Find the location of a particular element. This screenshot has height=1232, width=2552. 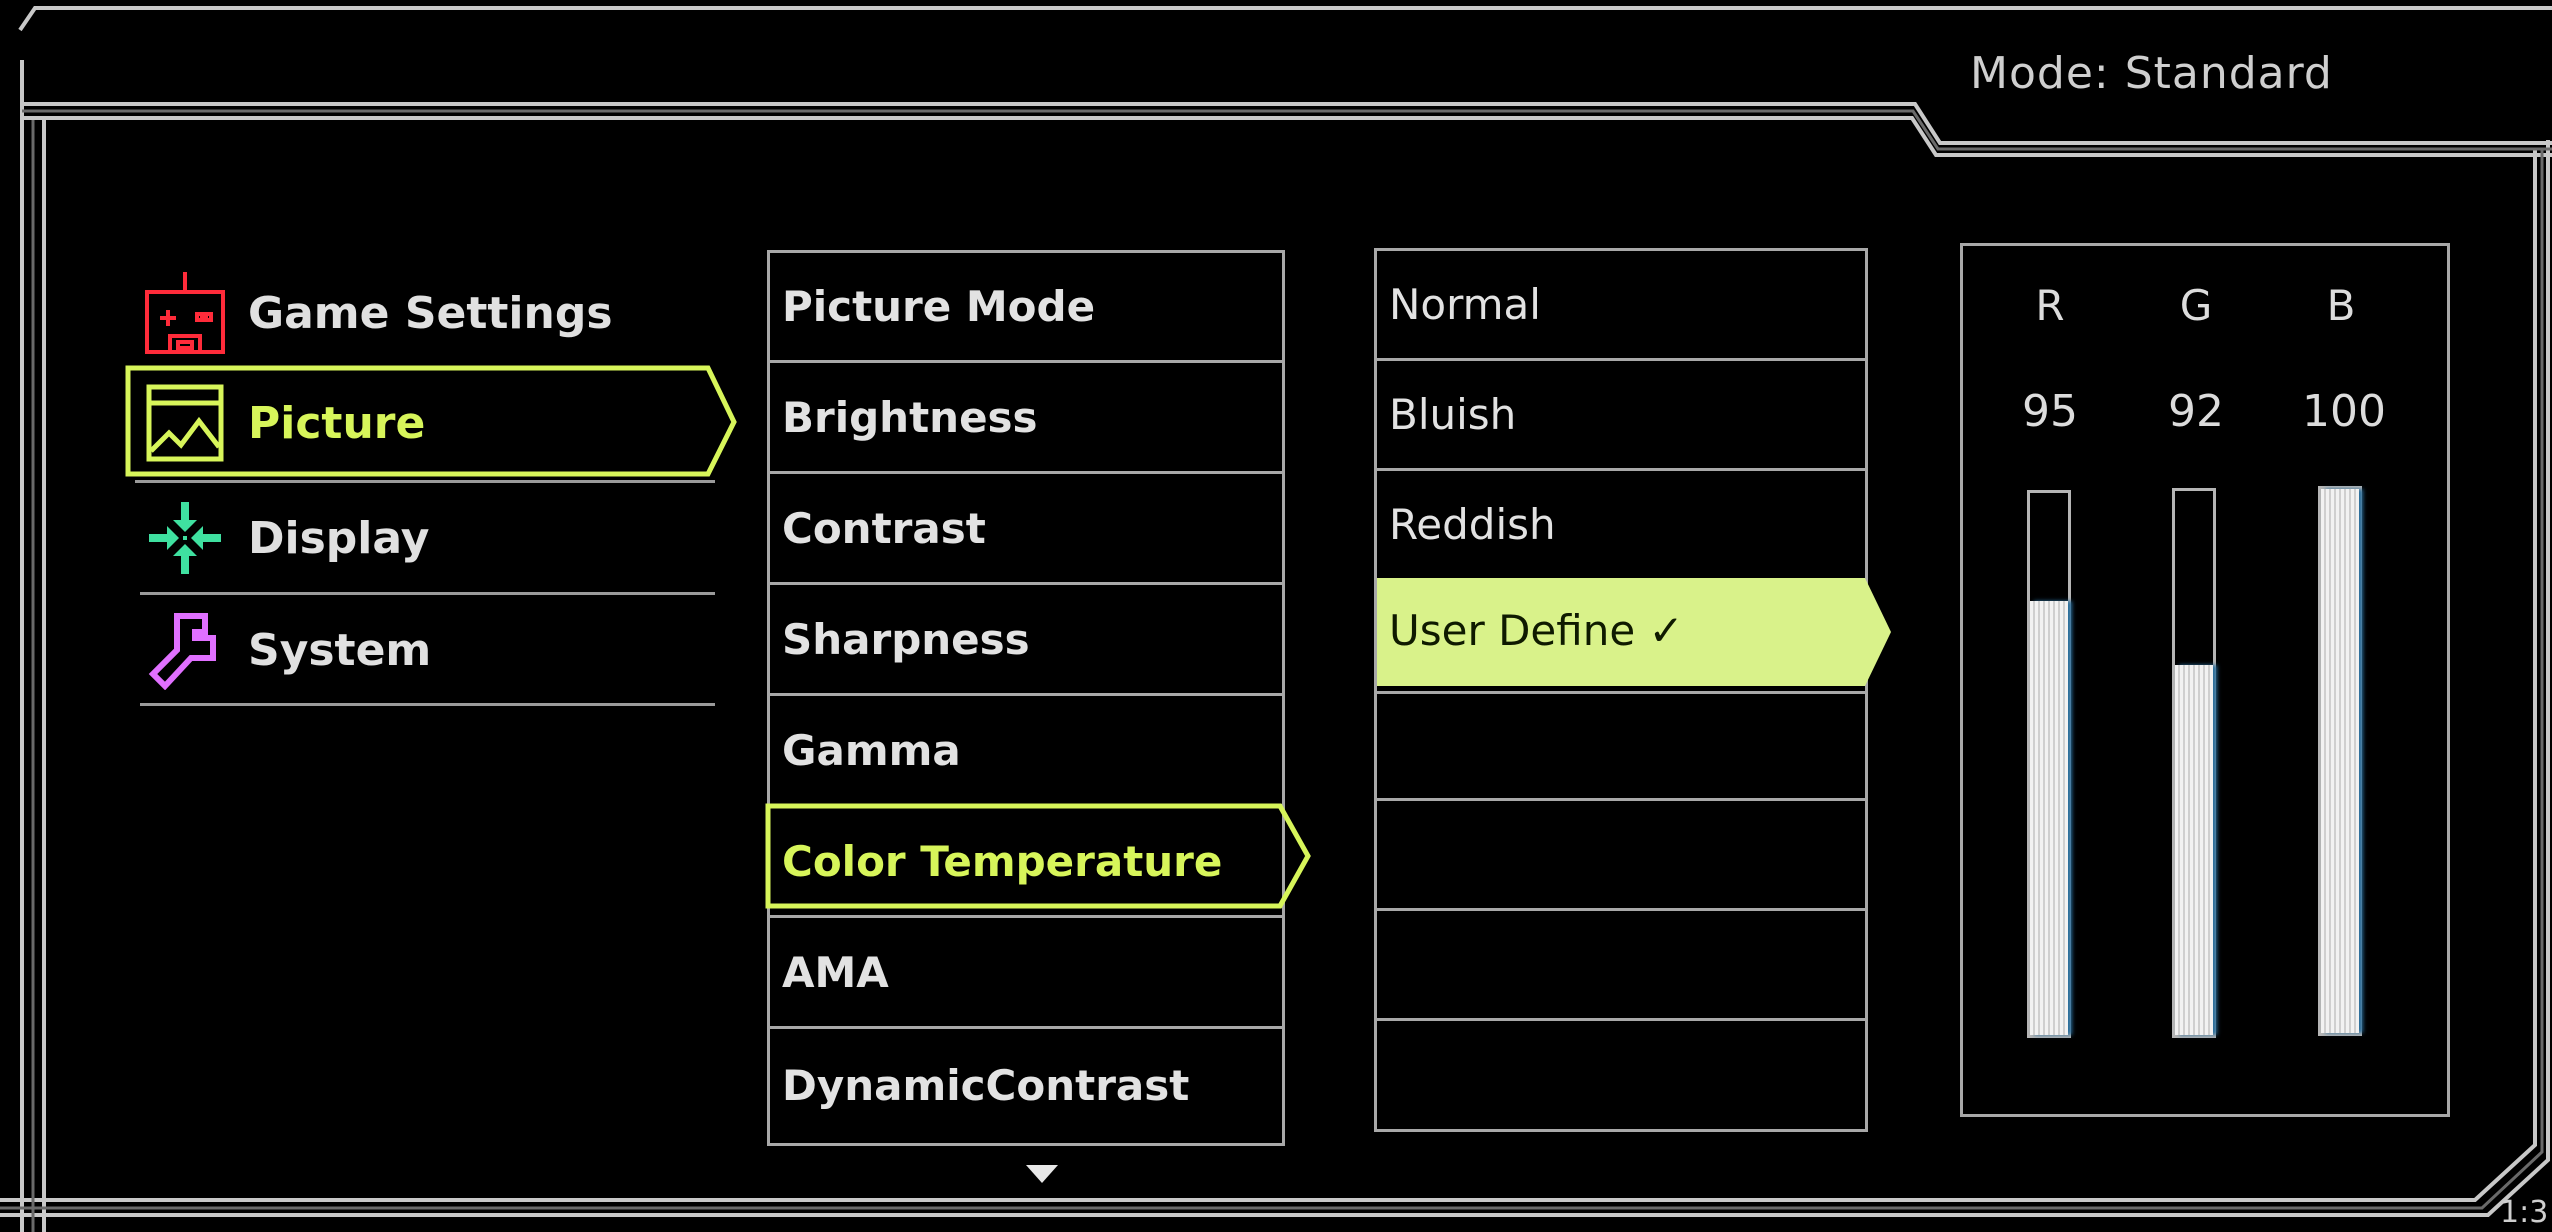

rgb-gain-panel: R G B 95 92 100 is located at coordinates (2205, 680).